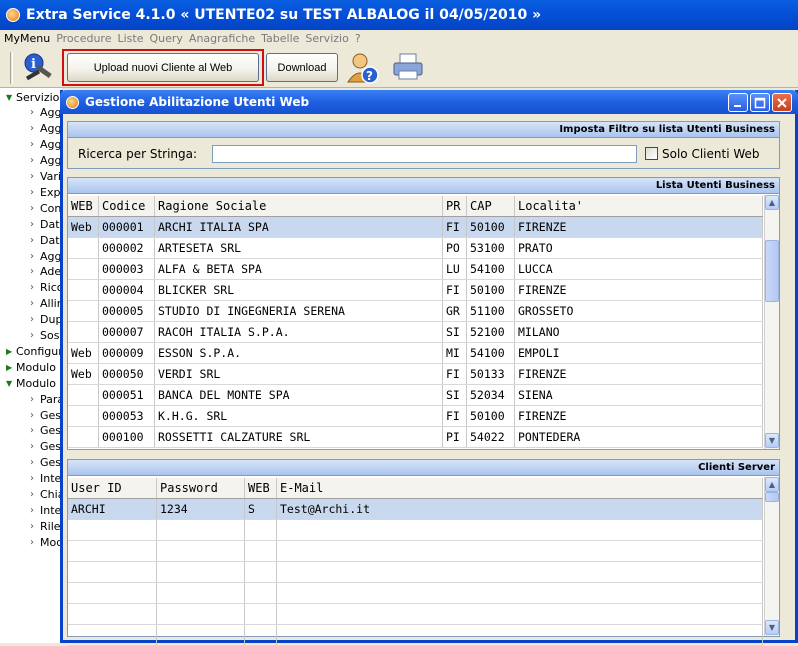 Image resolution: width=798 pixels, height=646 pixels. What do you see at coordinates (639, 206) in the screenshot?
I see `column-header: Localita'` at bounding box center [639, 206].